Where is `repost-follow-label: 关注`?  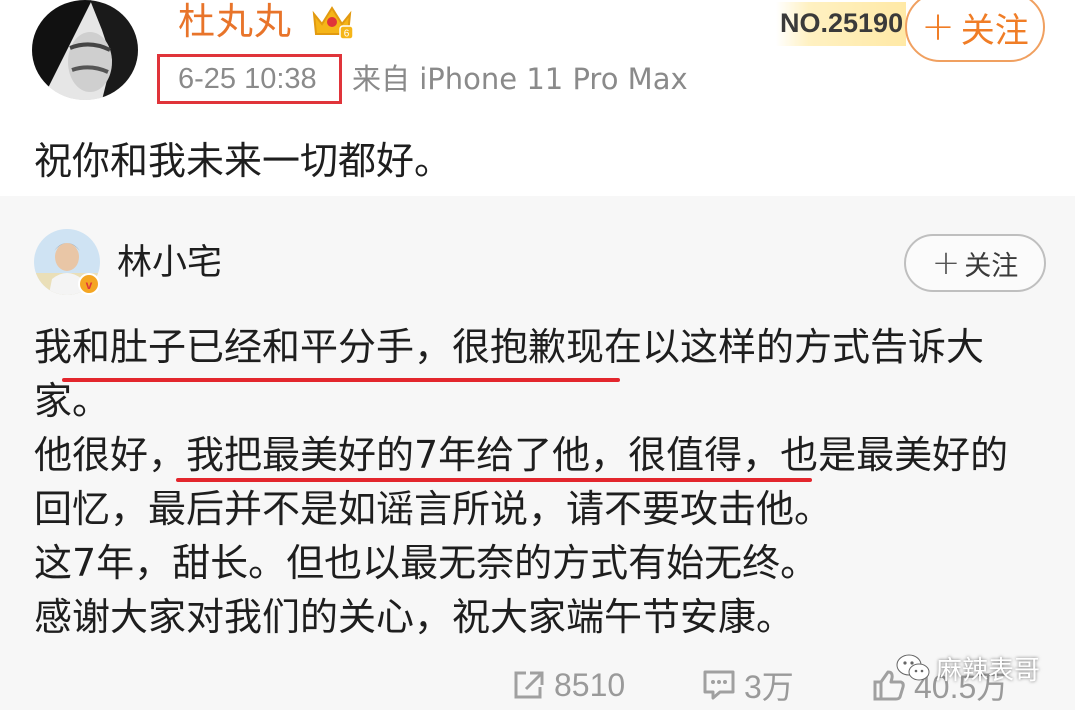 repost-follow-label: 关注 is located at coordinates (991, 266).